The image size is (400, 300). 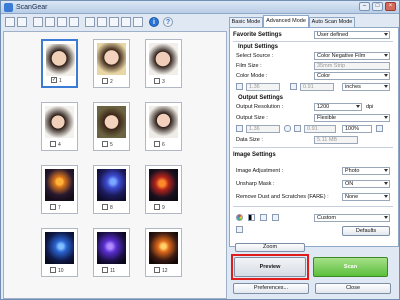 What do you see at coordinates (249, 140) in the screenshot?
I see `data-size-label: Data Size :` at bounding box center [249, 140].